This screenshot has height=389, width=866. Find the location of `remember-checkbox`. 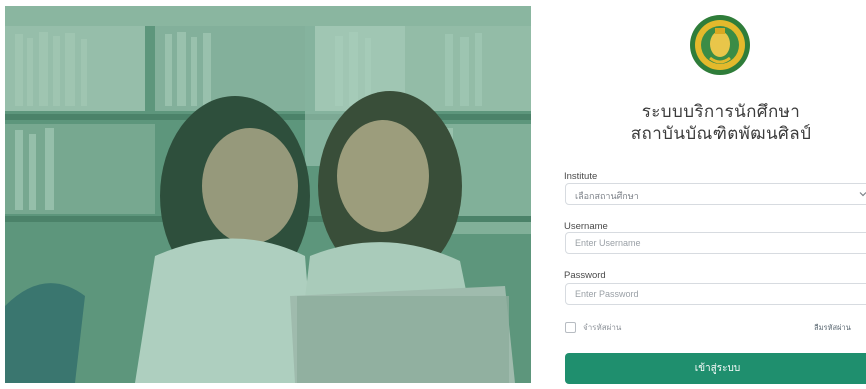

remember-checkbox is located at coordinates (570, 327).